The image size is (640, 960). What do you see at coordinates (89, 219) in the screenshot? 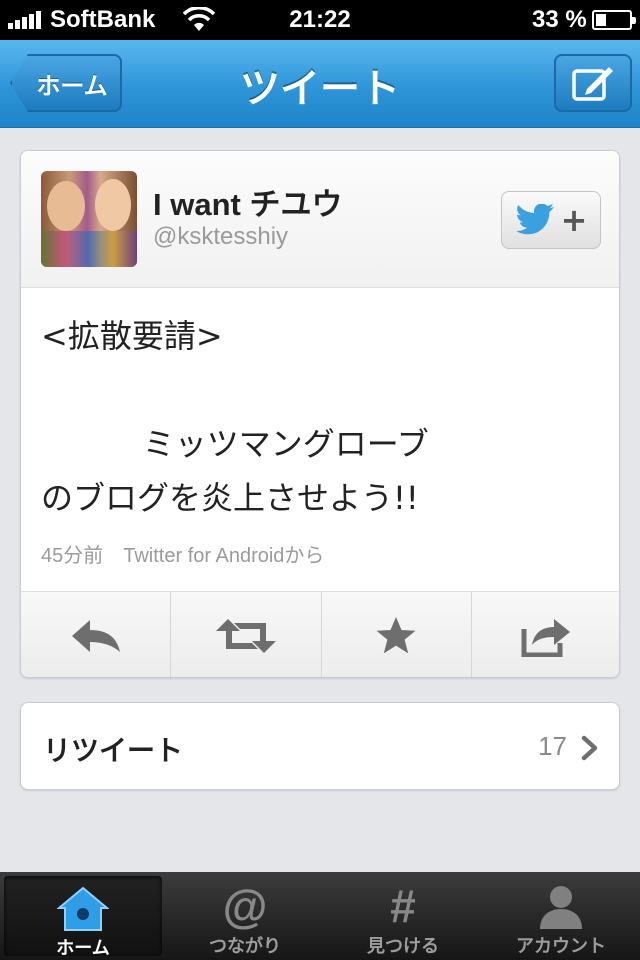
I see `avatar` at bounding box center [89, 219].